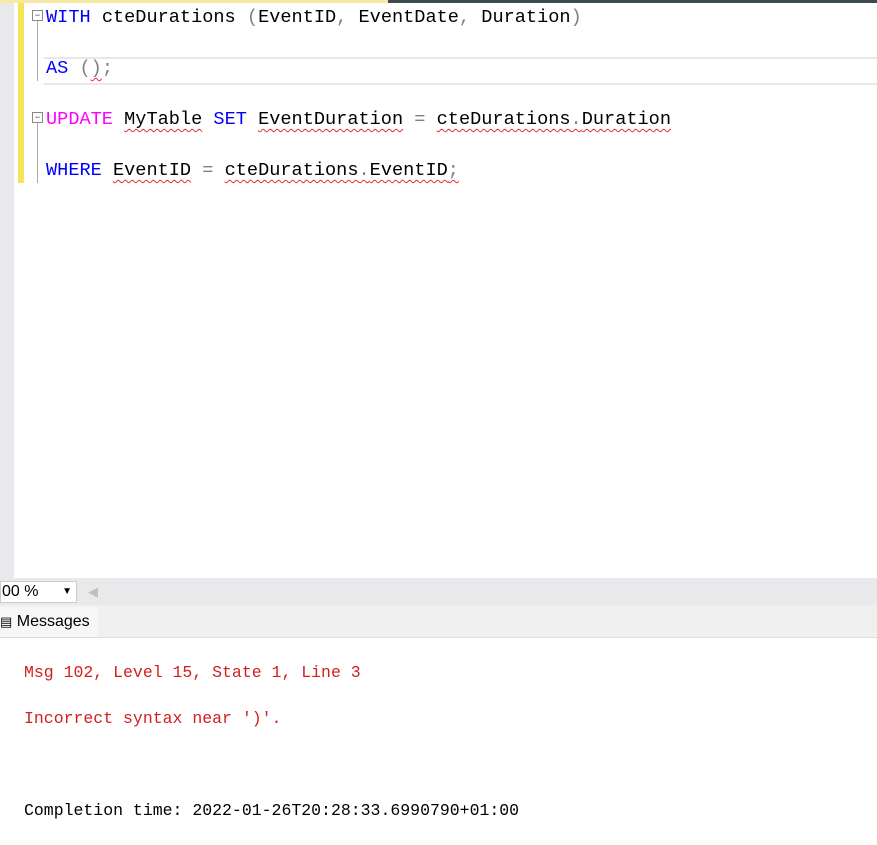 Image resolution: width=877 pixels, height=845 pixels. Describe the element at coordinates (74, 170) in the screenshot. I see `keyword: WHERE` at that location.